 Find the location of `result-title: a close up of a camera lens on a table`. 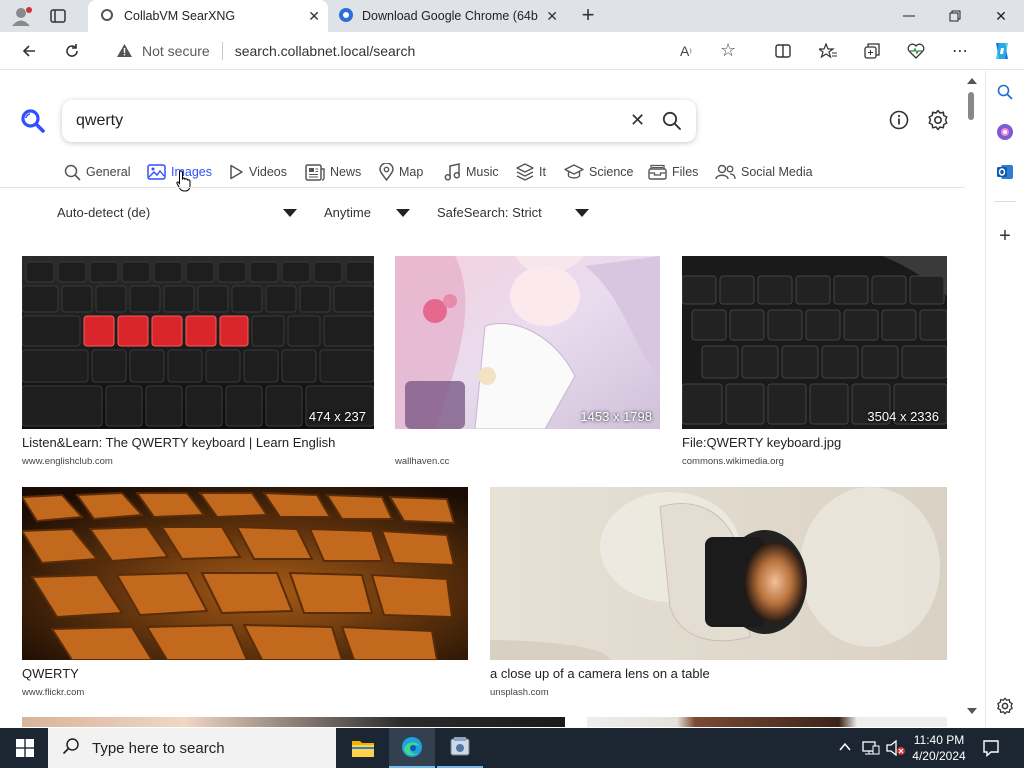

result-title: a close up of a camera lens on a table is located at coordinates (600, 673).